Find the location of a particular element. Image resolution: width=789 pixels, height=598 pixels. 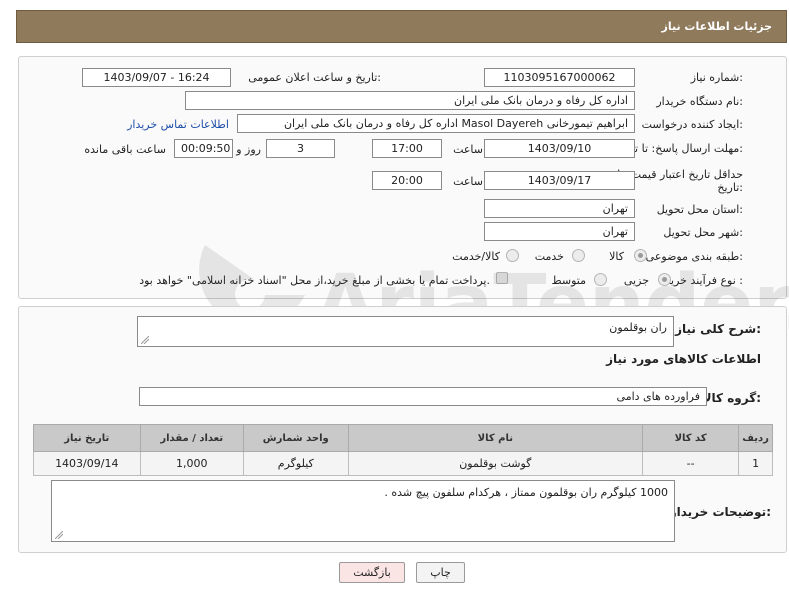

remaining-time-field: 00:09:50 is located at coordinates (203, 148).